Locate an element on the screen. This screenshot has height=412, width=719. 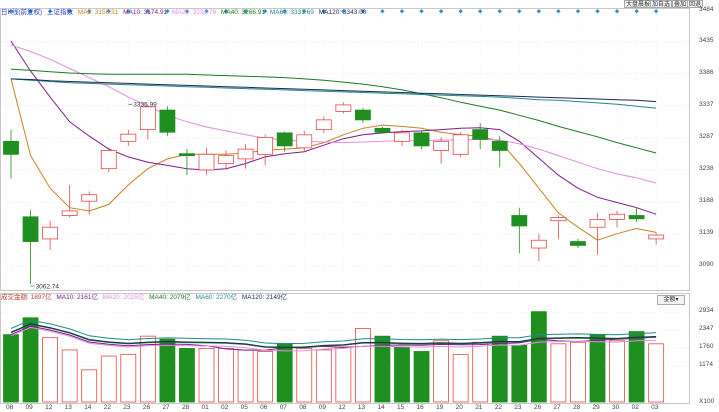
date-tick-label: 02 is located at coordinates (635, 407).